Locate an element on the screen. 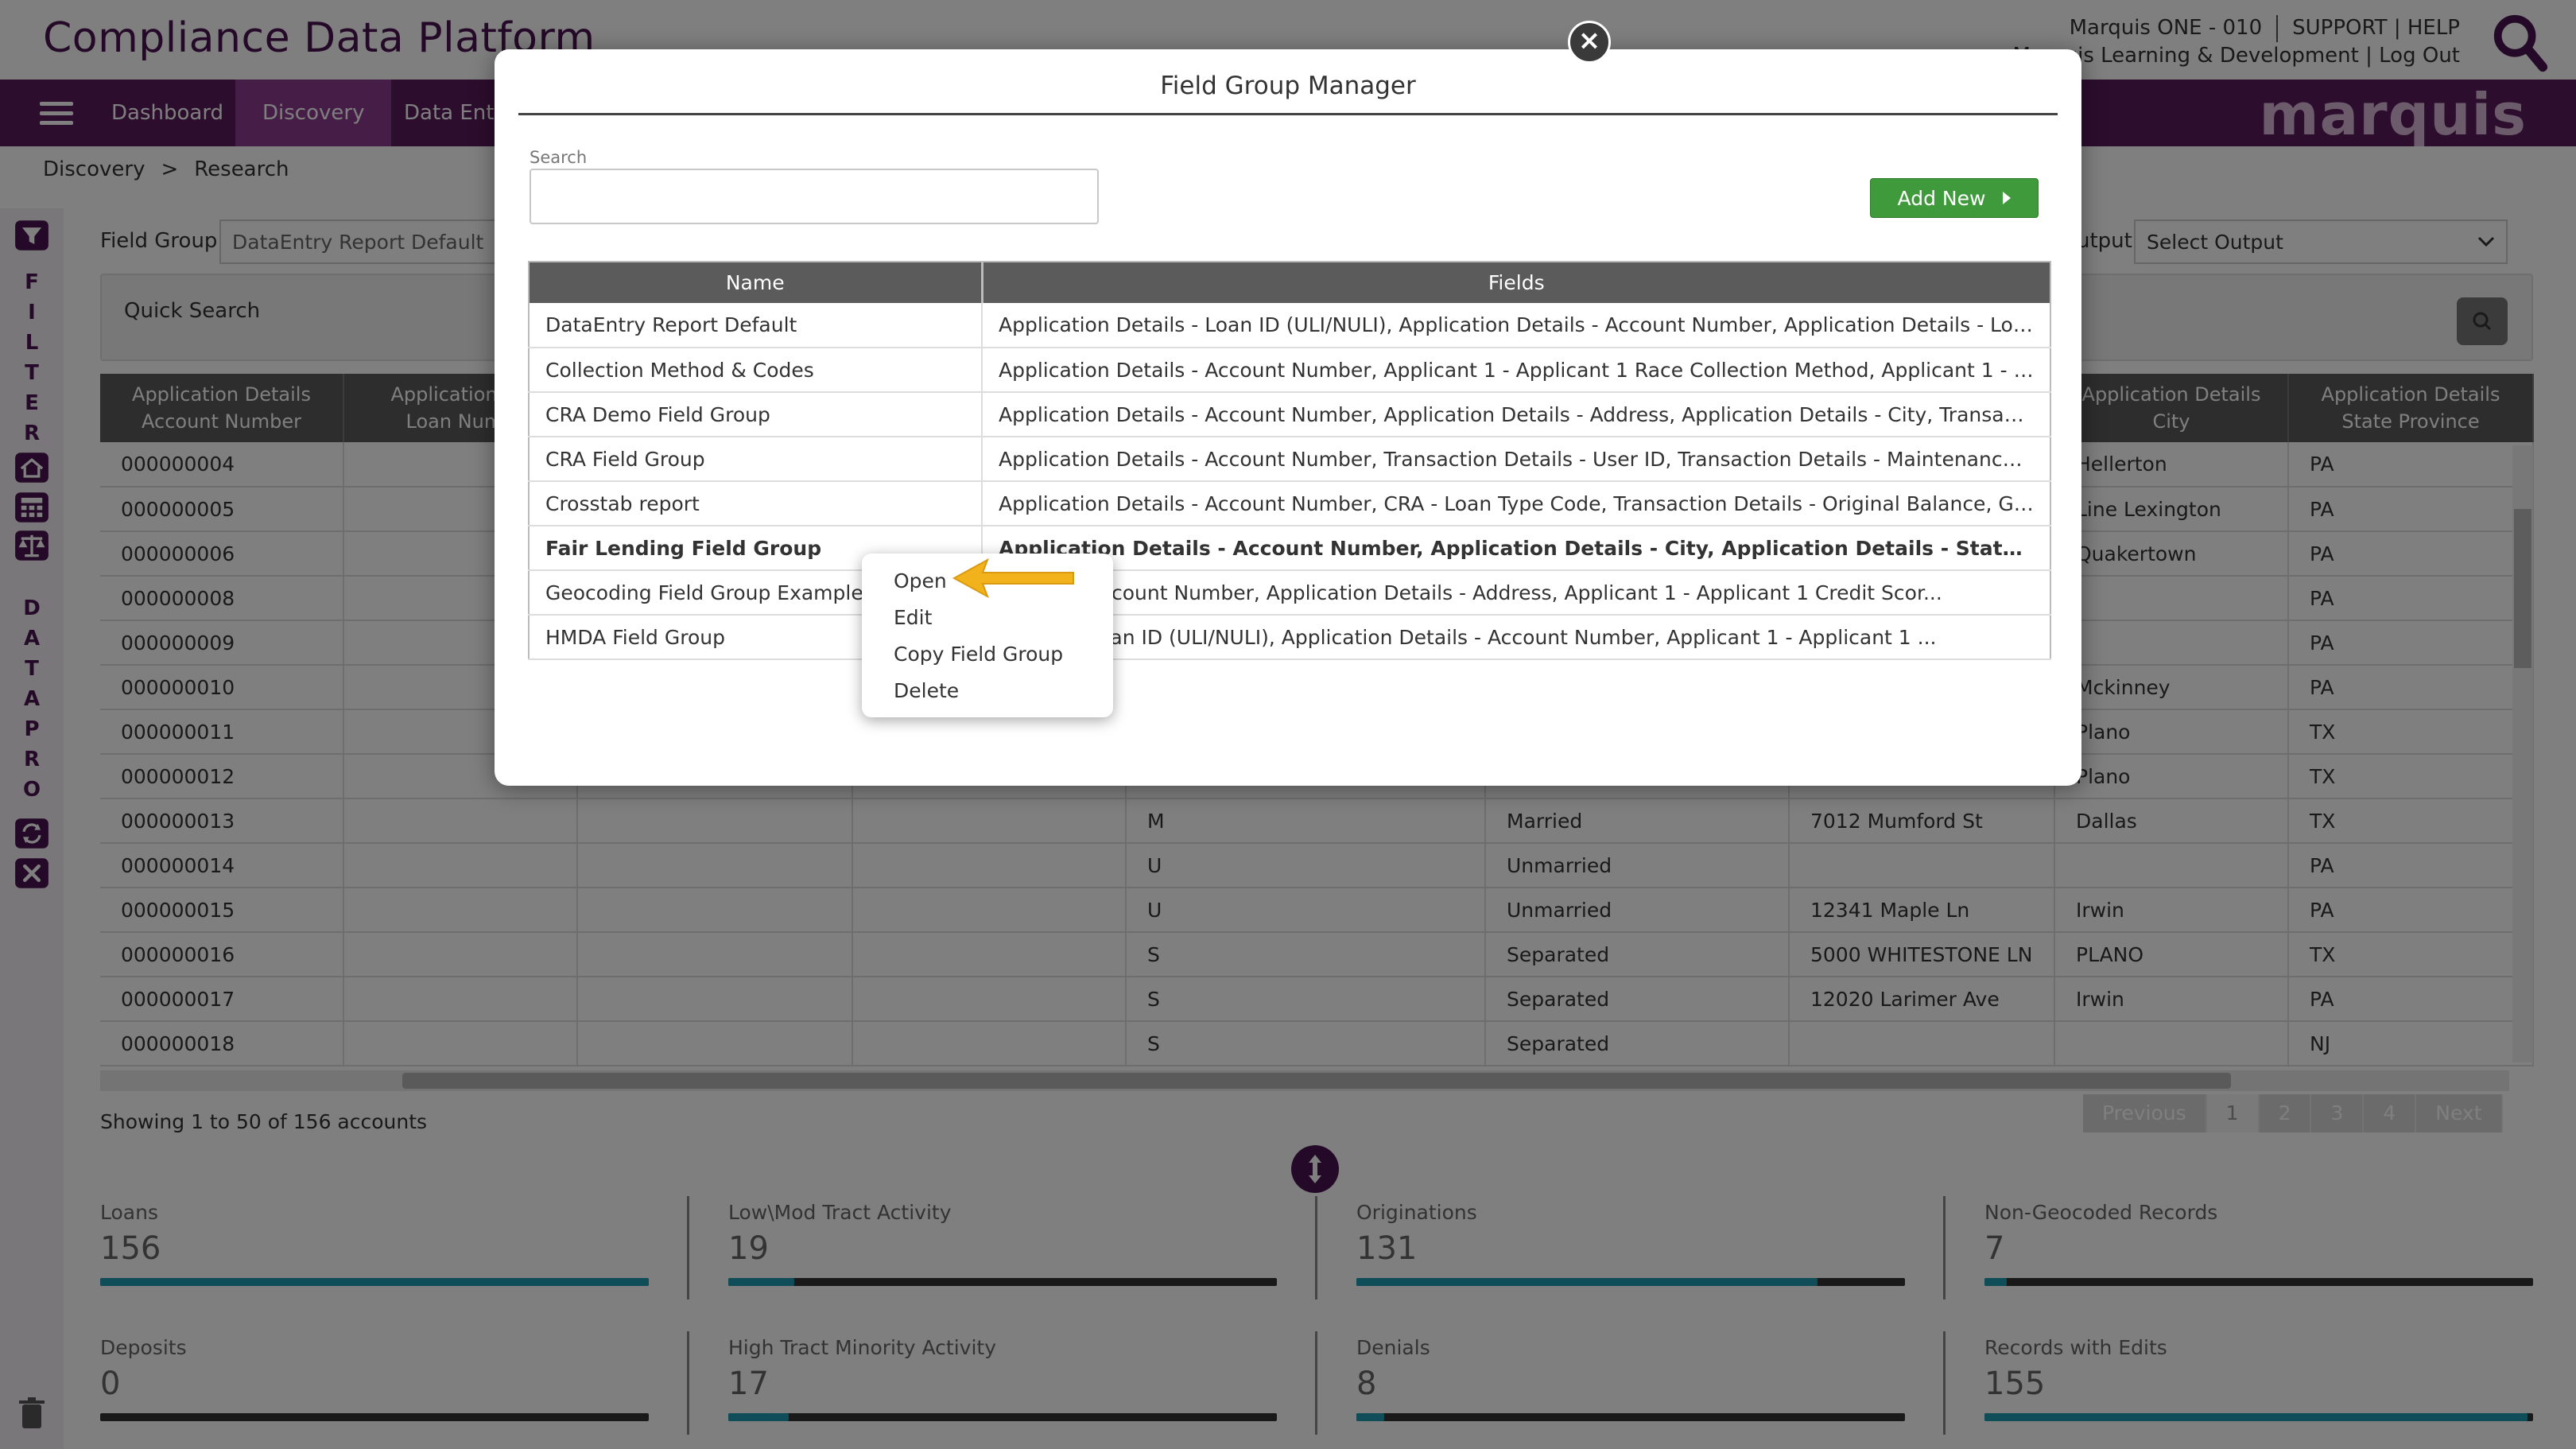  field-group-name: Collection Method & Codes is located at coordinates (756, 370).